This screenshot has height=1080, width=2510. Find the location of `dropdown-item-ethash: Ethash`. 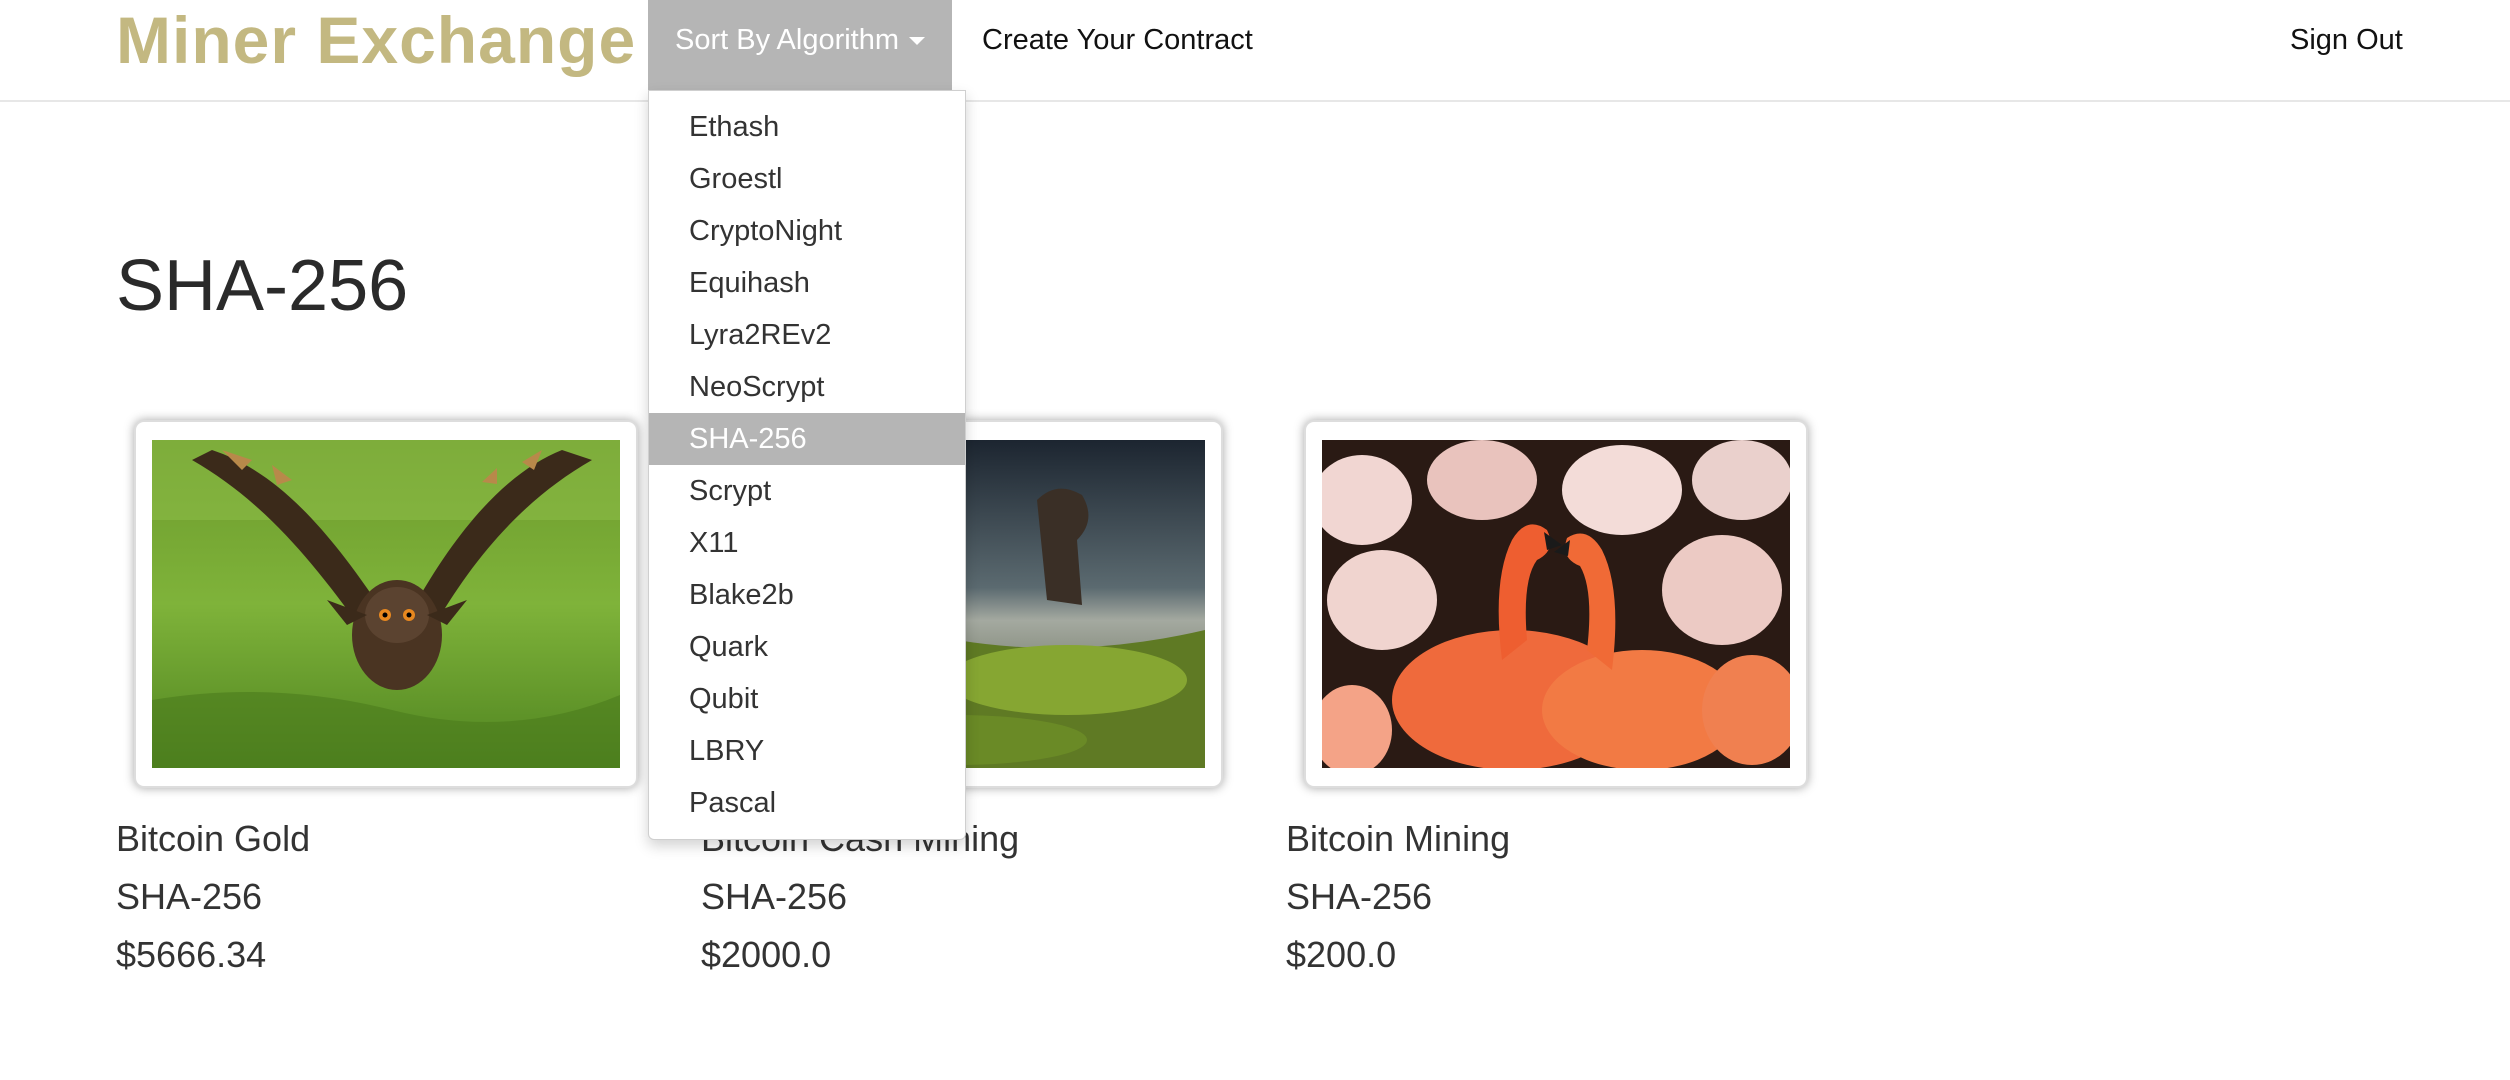

dropdown-item-ethash: Ethash is located at coordinates (807, 127).